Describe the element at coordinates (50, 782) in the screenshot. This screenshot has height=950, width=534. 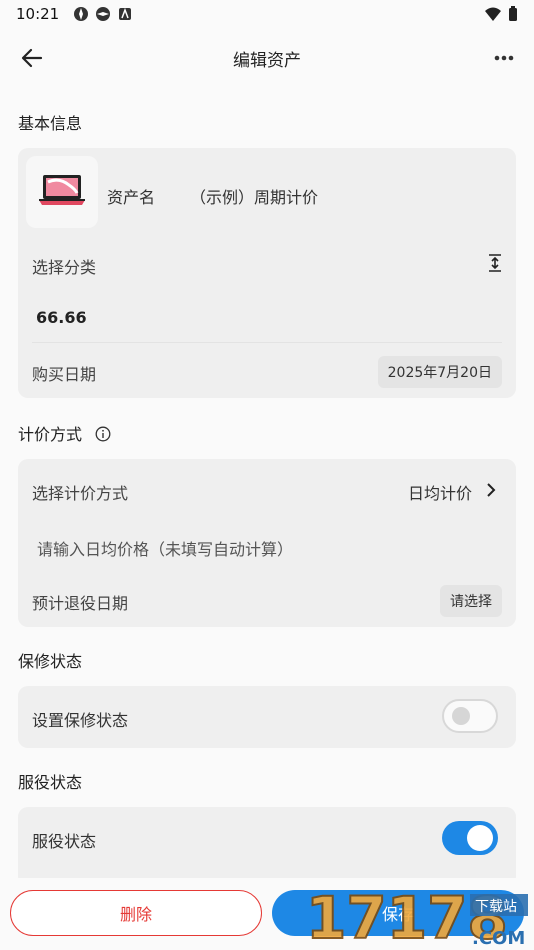
I see `service-section-title: 服役状态` at that location.